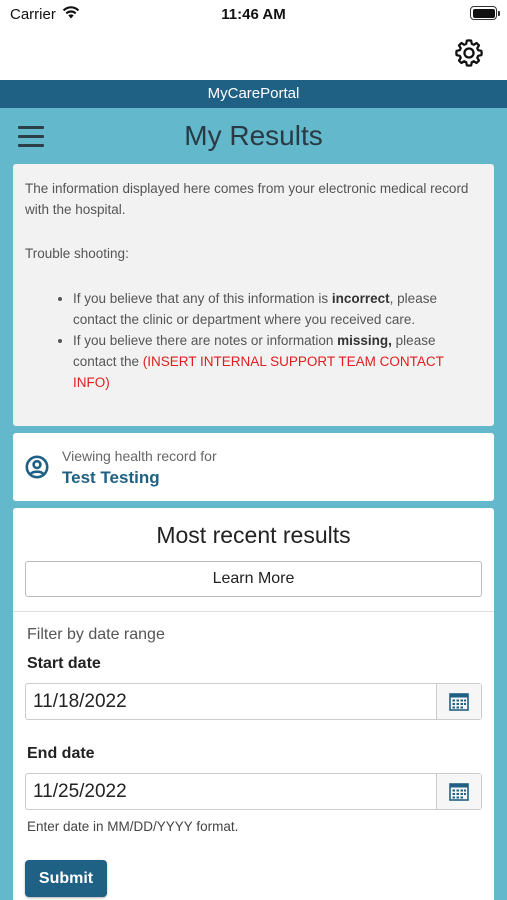  Describe the element at coordinates (253, 579) in the screenshot. I see `learn-more-button: Learn More` at that location.